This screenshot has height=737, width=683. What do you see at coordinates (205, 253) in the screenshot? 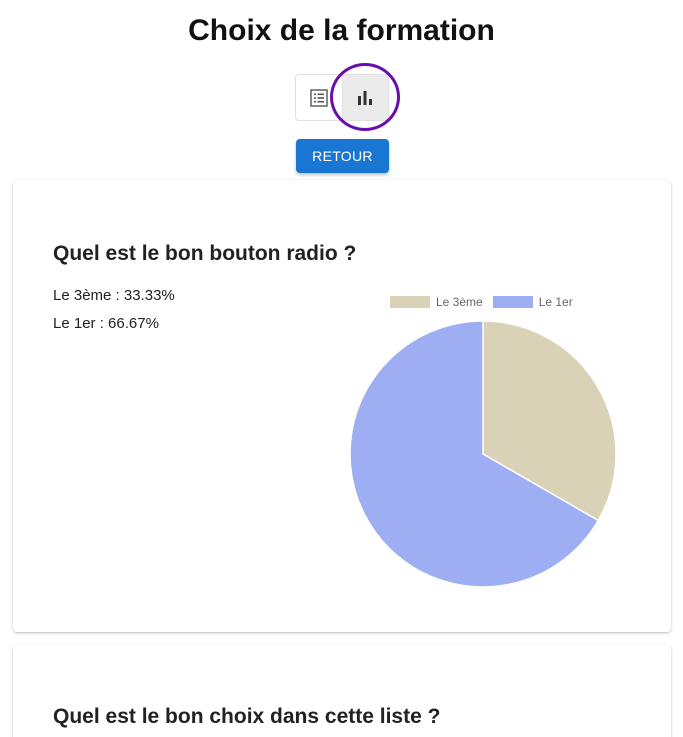
I see `question-title: Quel est le bon bouton radio ?` at bounding box center [205, 253].